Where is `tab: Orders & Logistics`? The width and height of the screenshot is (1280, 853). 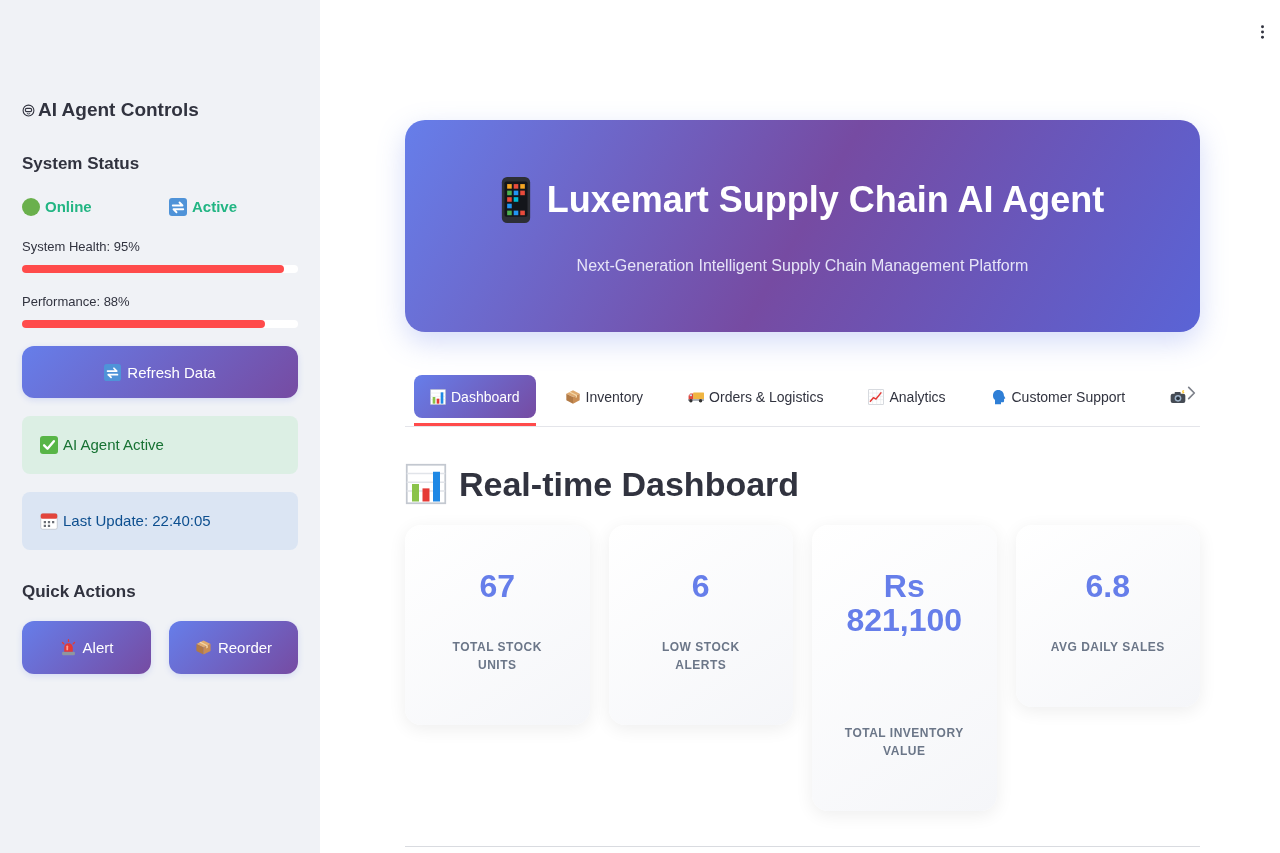
tab: Orders & Logistics is located at coordinates (756, 396).